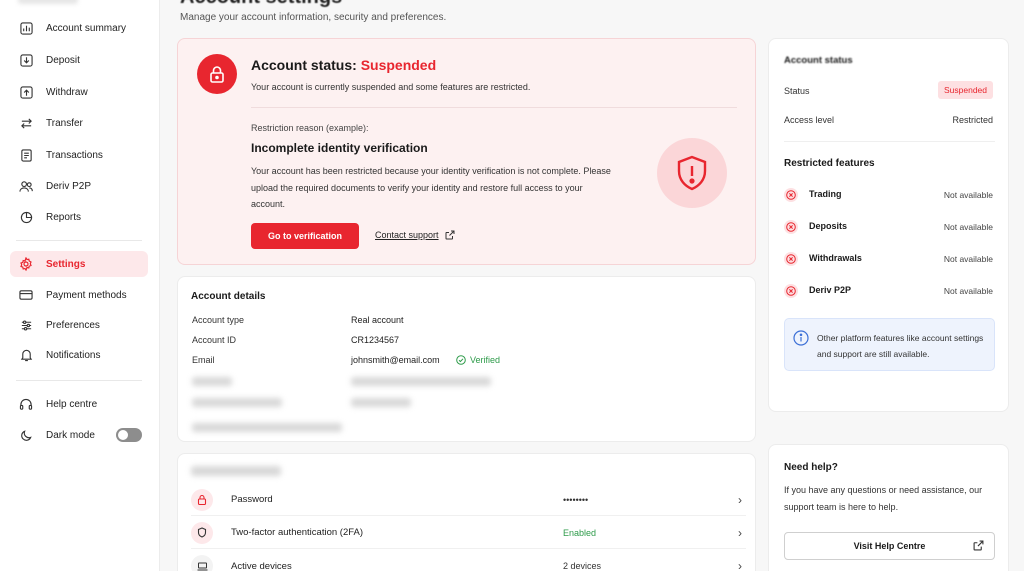 The height and width of the screenshot is (571, 1024). I want to click on headset-icon, so click(26, 404).